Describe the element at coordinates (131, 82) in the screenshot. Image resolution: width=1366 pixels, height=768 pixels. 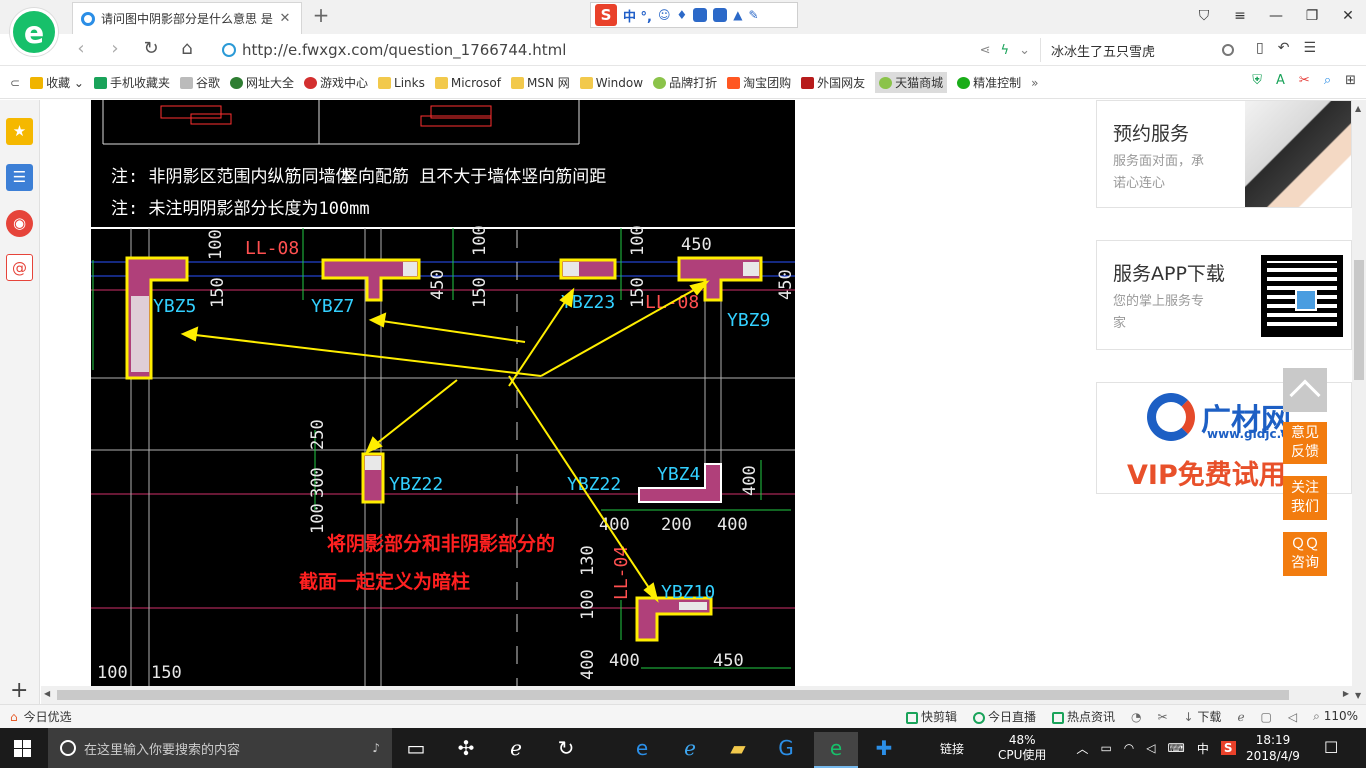
I see `bookmark-item: 手机收藏夹` at that location.